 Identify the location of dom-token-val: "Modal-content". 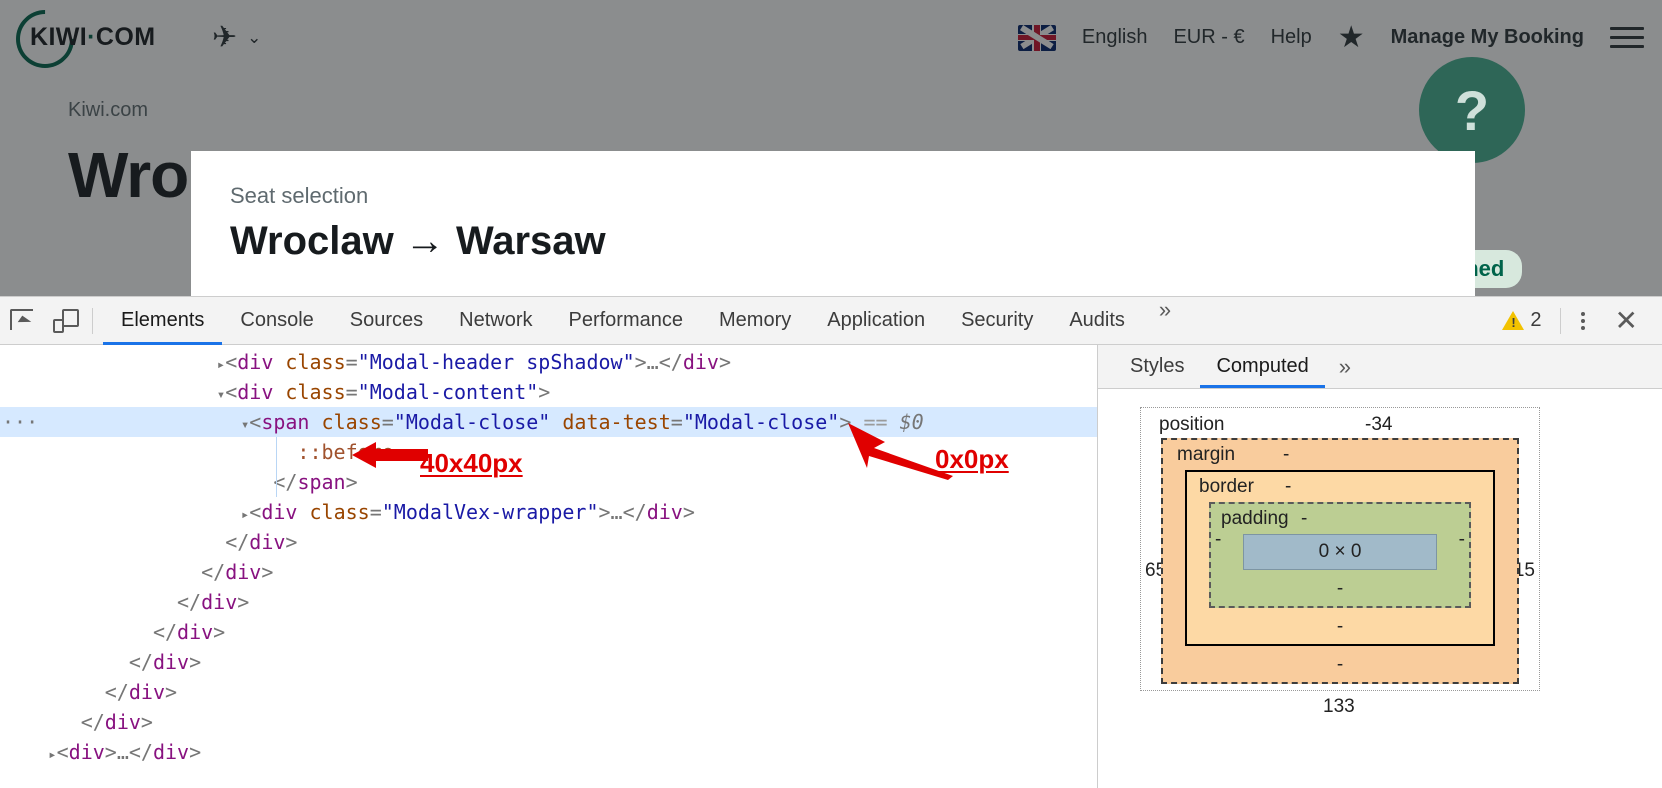
(448, 392).